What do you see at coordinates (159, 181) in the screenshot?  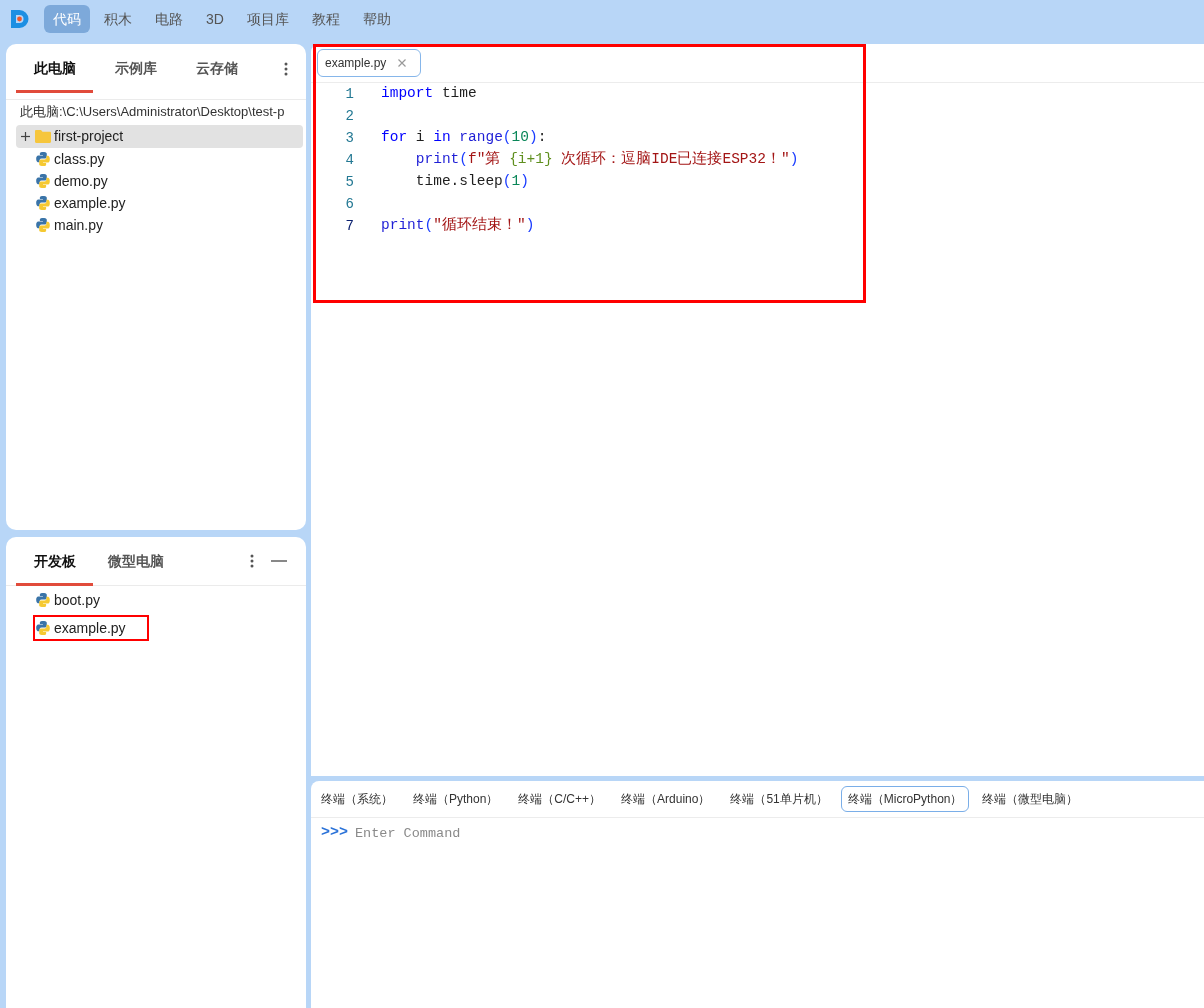 I see `file-item: demo.py` at bounding box center [159, 181].